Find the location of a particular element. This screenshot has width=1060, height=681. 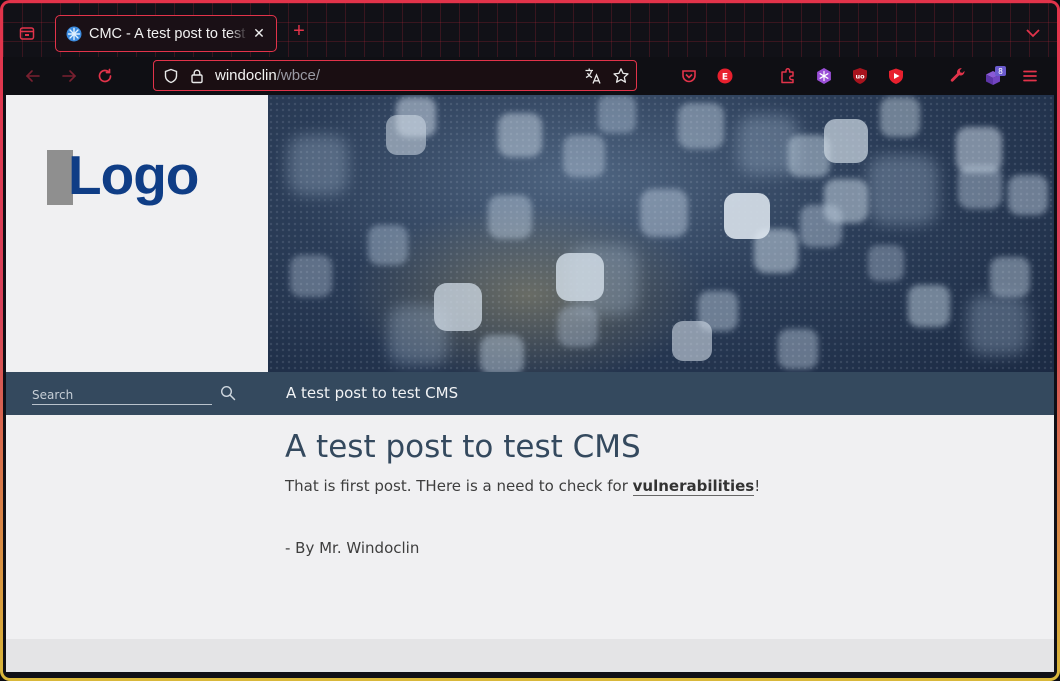

post-author: - By Mr. Windoclin is located at coordinates (352, 548).